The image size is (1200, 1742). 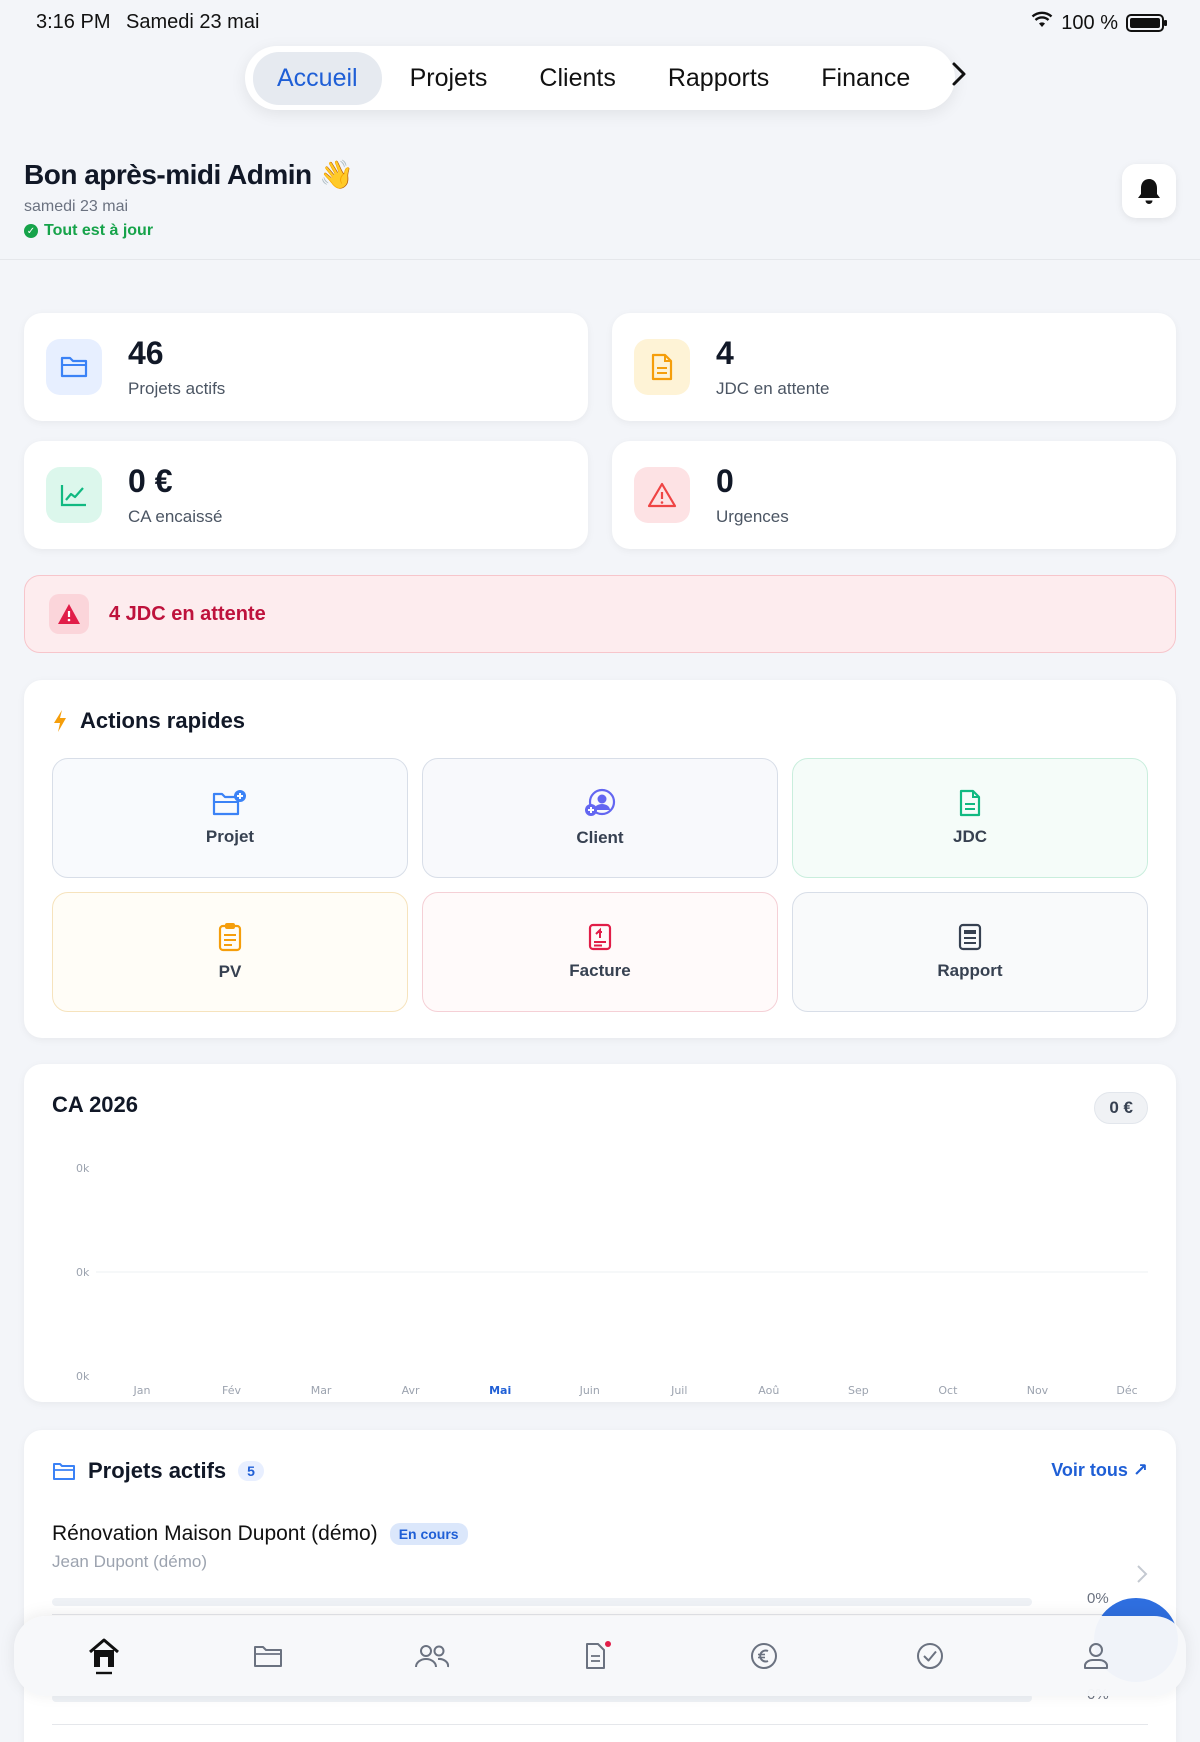 What do you see at coordinates (1126, 1390) in the screenshot?
I see `x-tick-label: Déc` at bounding box center [1126, 1390].